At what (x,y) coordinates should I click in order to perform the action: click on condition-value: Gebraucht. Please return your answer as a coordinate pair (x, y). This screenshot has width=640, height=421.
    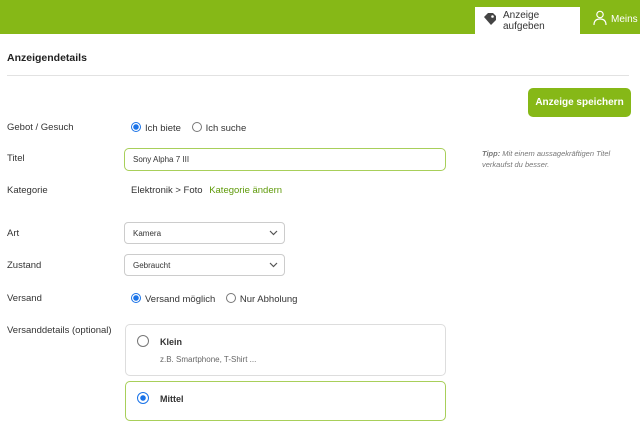
    Looking at the image, I should click on (152, 265).